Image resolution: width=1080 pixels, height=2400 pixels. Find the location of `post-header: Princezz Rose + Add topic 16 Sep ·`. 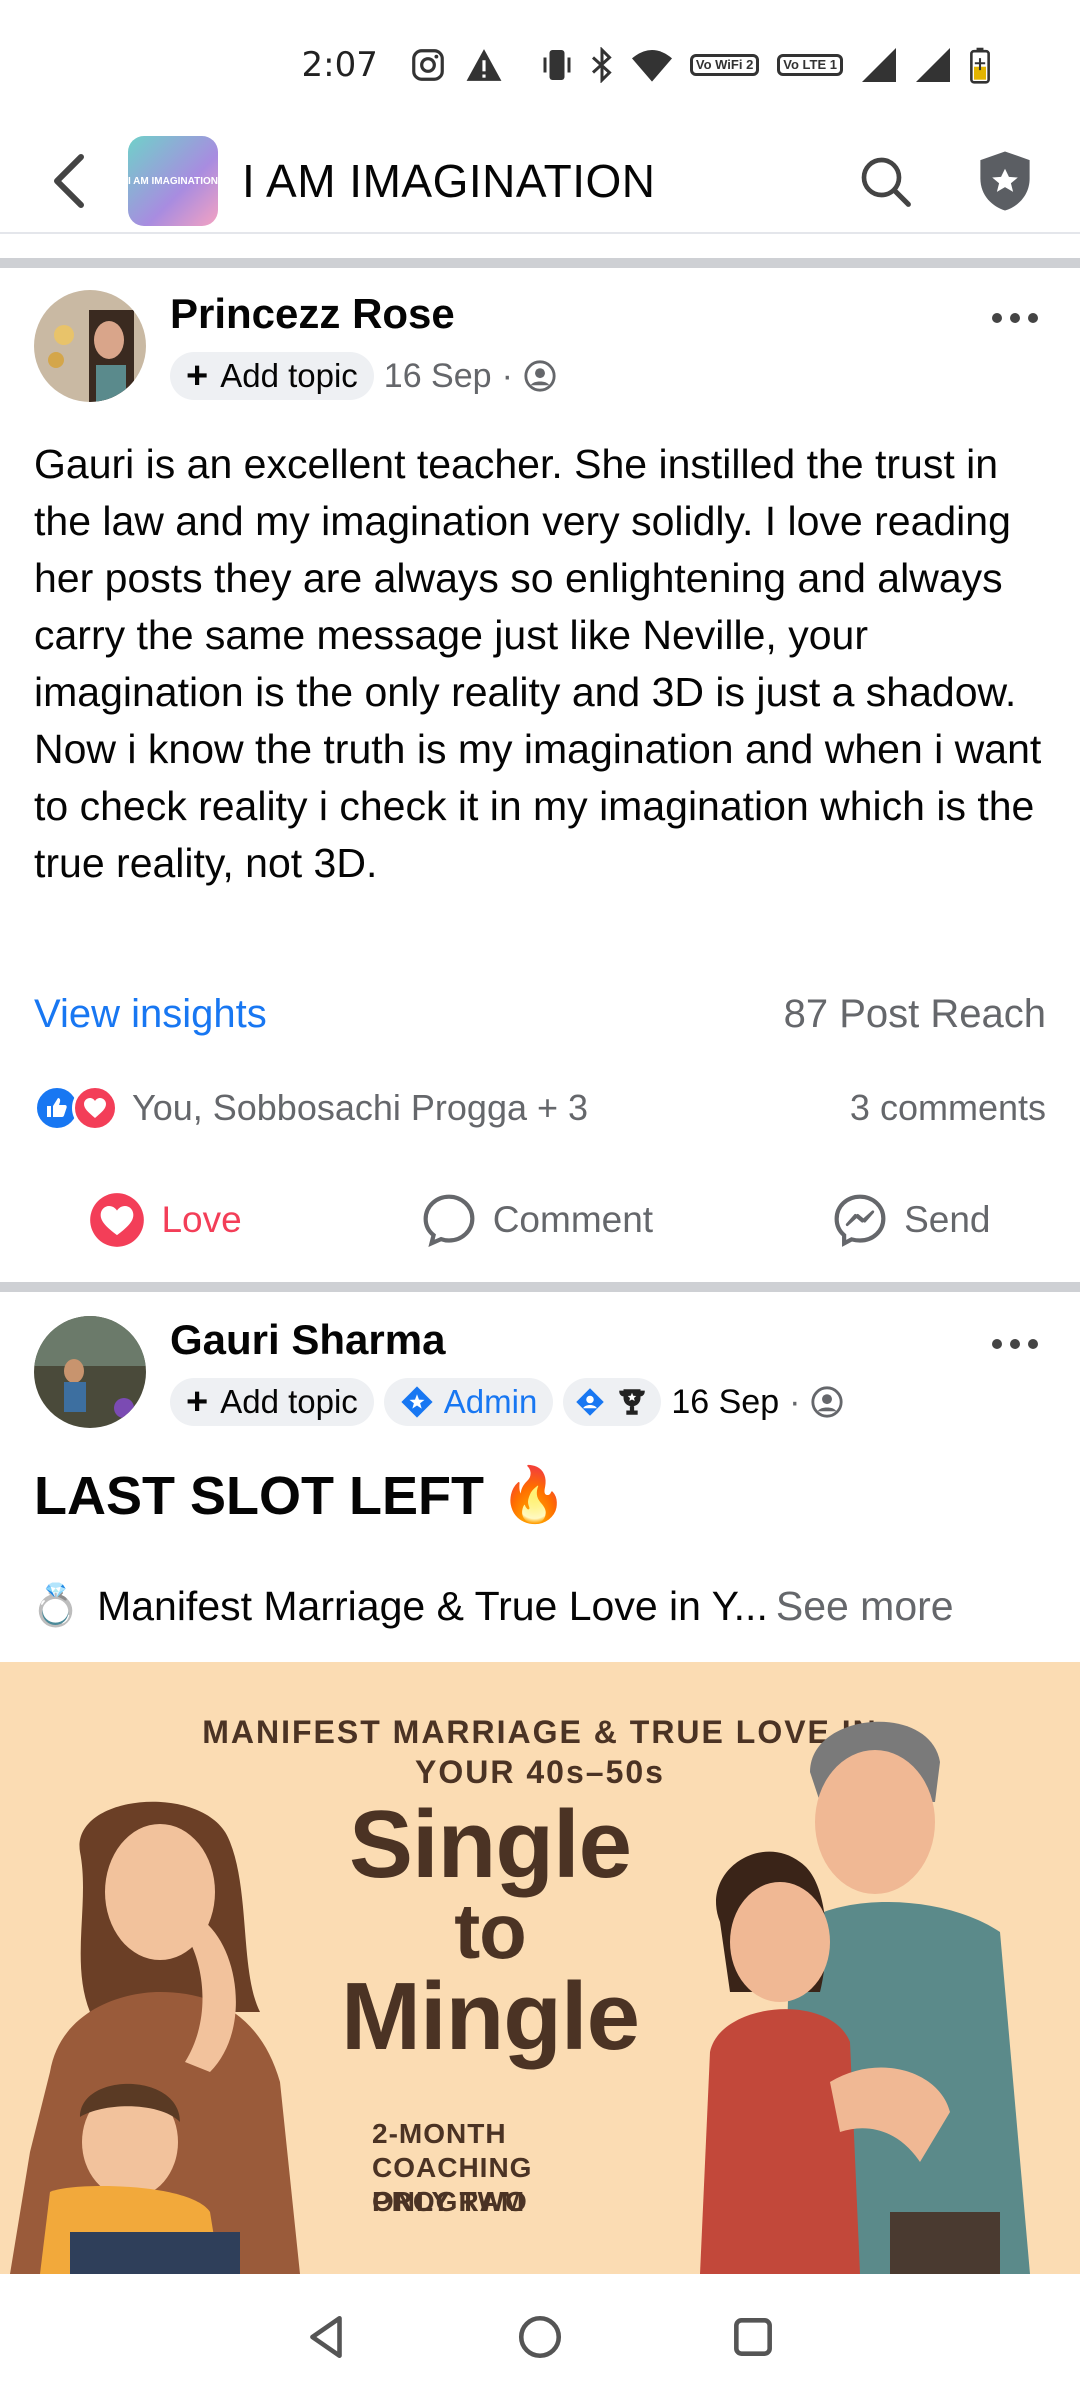

post-header: Princezz Rose + Add topic 16 Sep · is located at coordinates (295, 346).